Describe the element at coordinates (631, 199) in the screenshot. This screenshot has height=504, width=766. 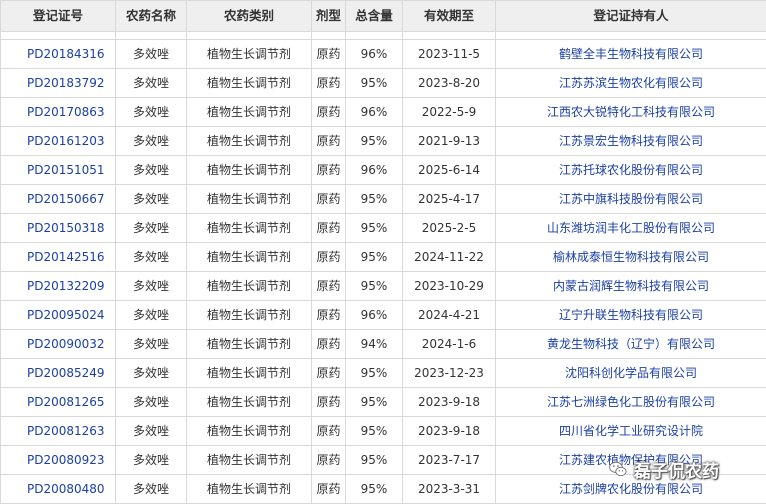
I see `cell-holder: 江苏中旗科技股份有限公司` at that location.